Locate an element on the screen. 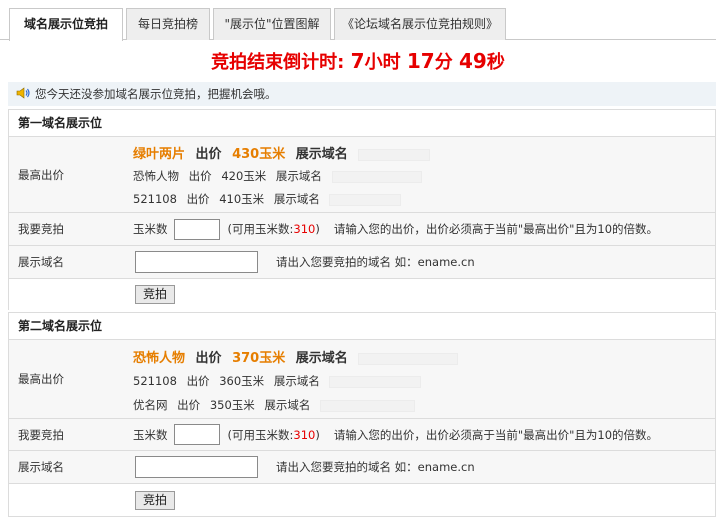 Image resolution: width=716 pixels, height=517 pixels. top-price: 430玉米 is located at coordinates (259, 154).